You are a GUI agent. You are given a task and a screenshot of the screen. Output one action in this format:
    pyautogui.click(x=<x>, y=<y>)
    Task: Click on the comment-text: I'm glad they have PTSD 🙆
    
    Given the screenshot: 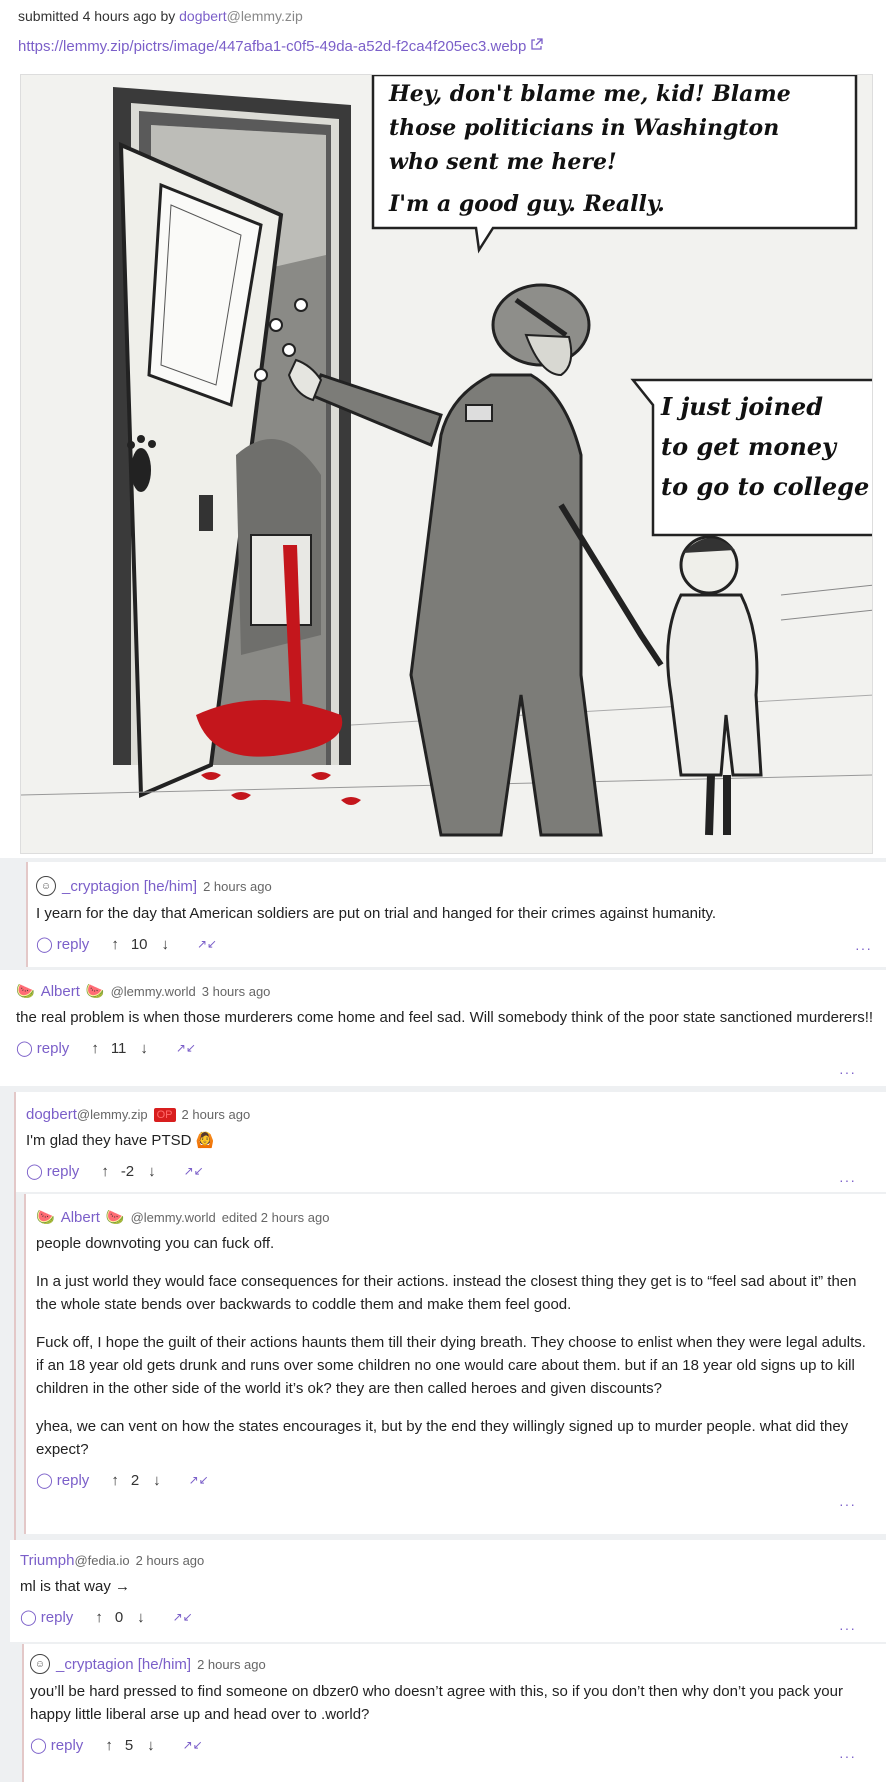 What is the action you would take?
    pyautogui.click(x=120, y=1140)
    